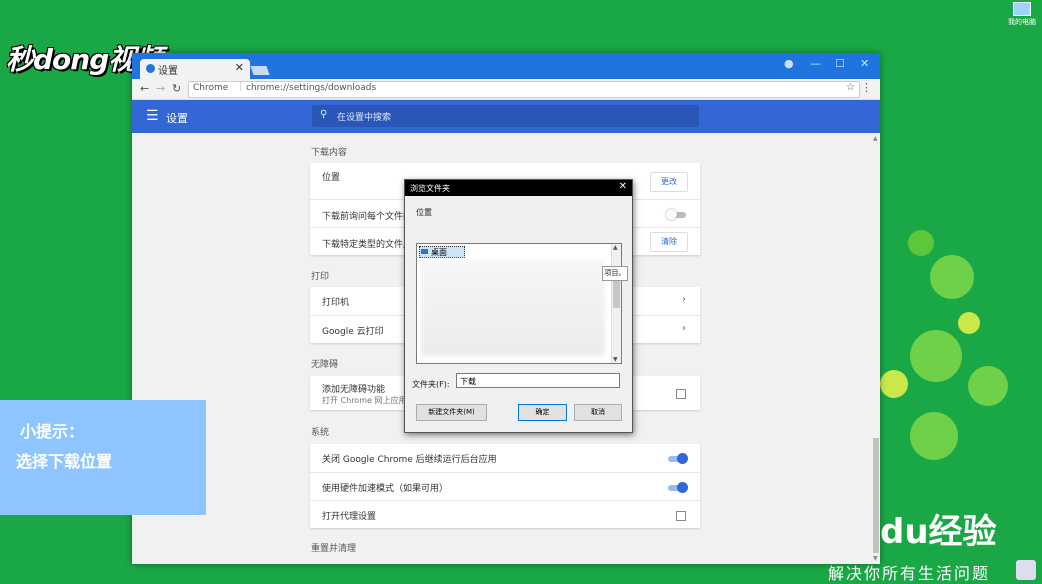  Describe the element at coordinates (969, 323) in the screenshot. I see `decoration-dot` at that location.